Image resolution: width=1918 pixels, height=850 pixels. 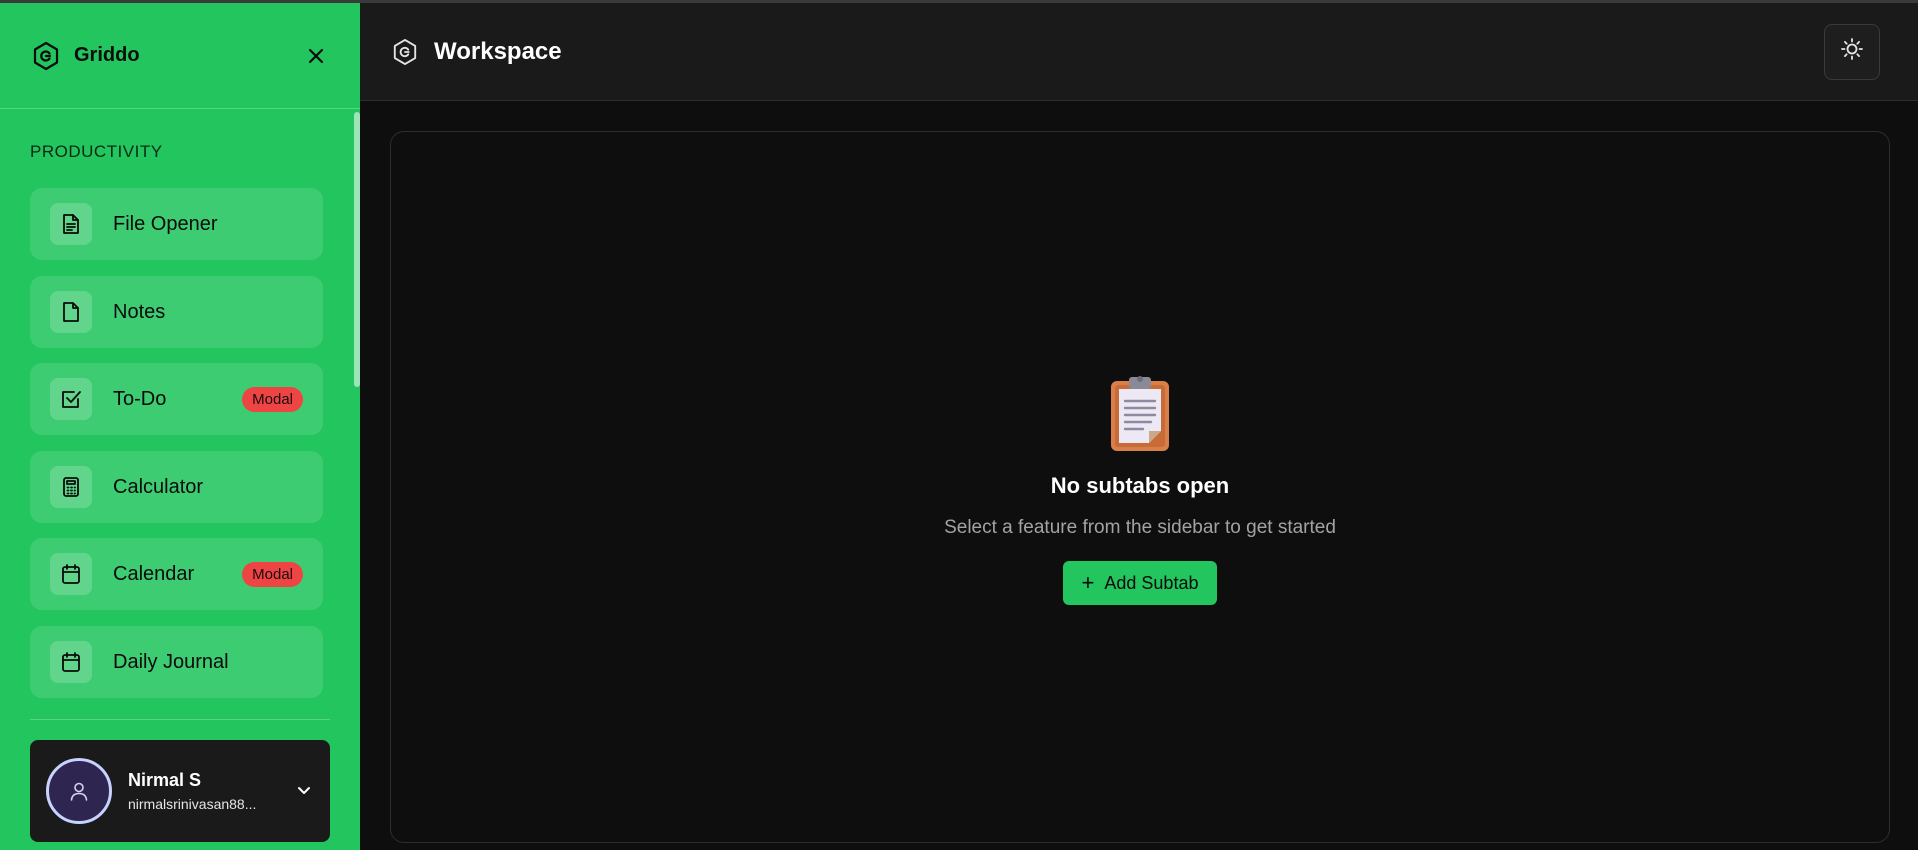 I want to click on workspace-icon, so click(x=405, y=52).